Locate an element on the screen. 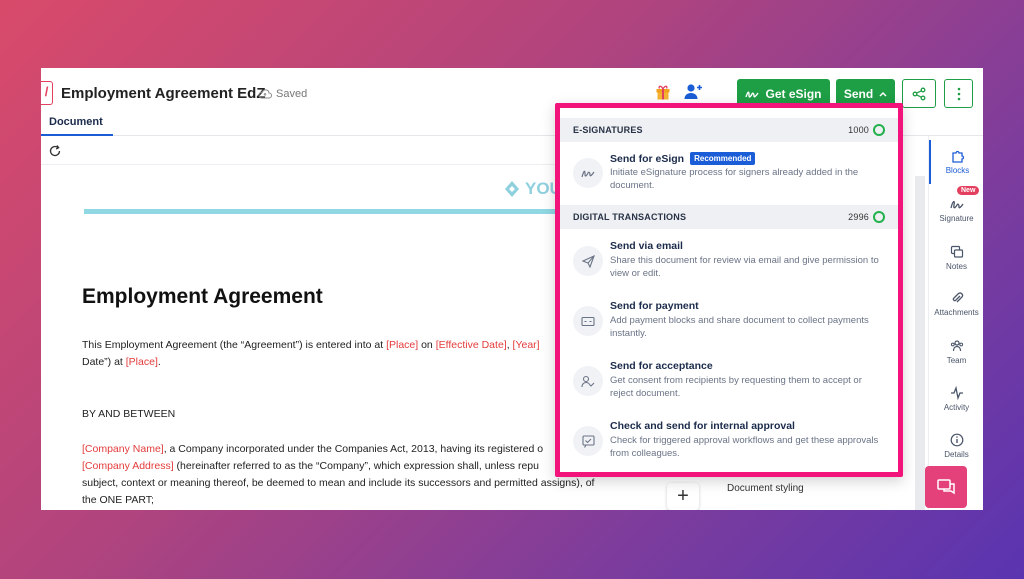  chat-icon is located at coordinates (946, 487).